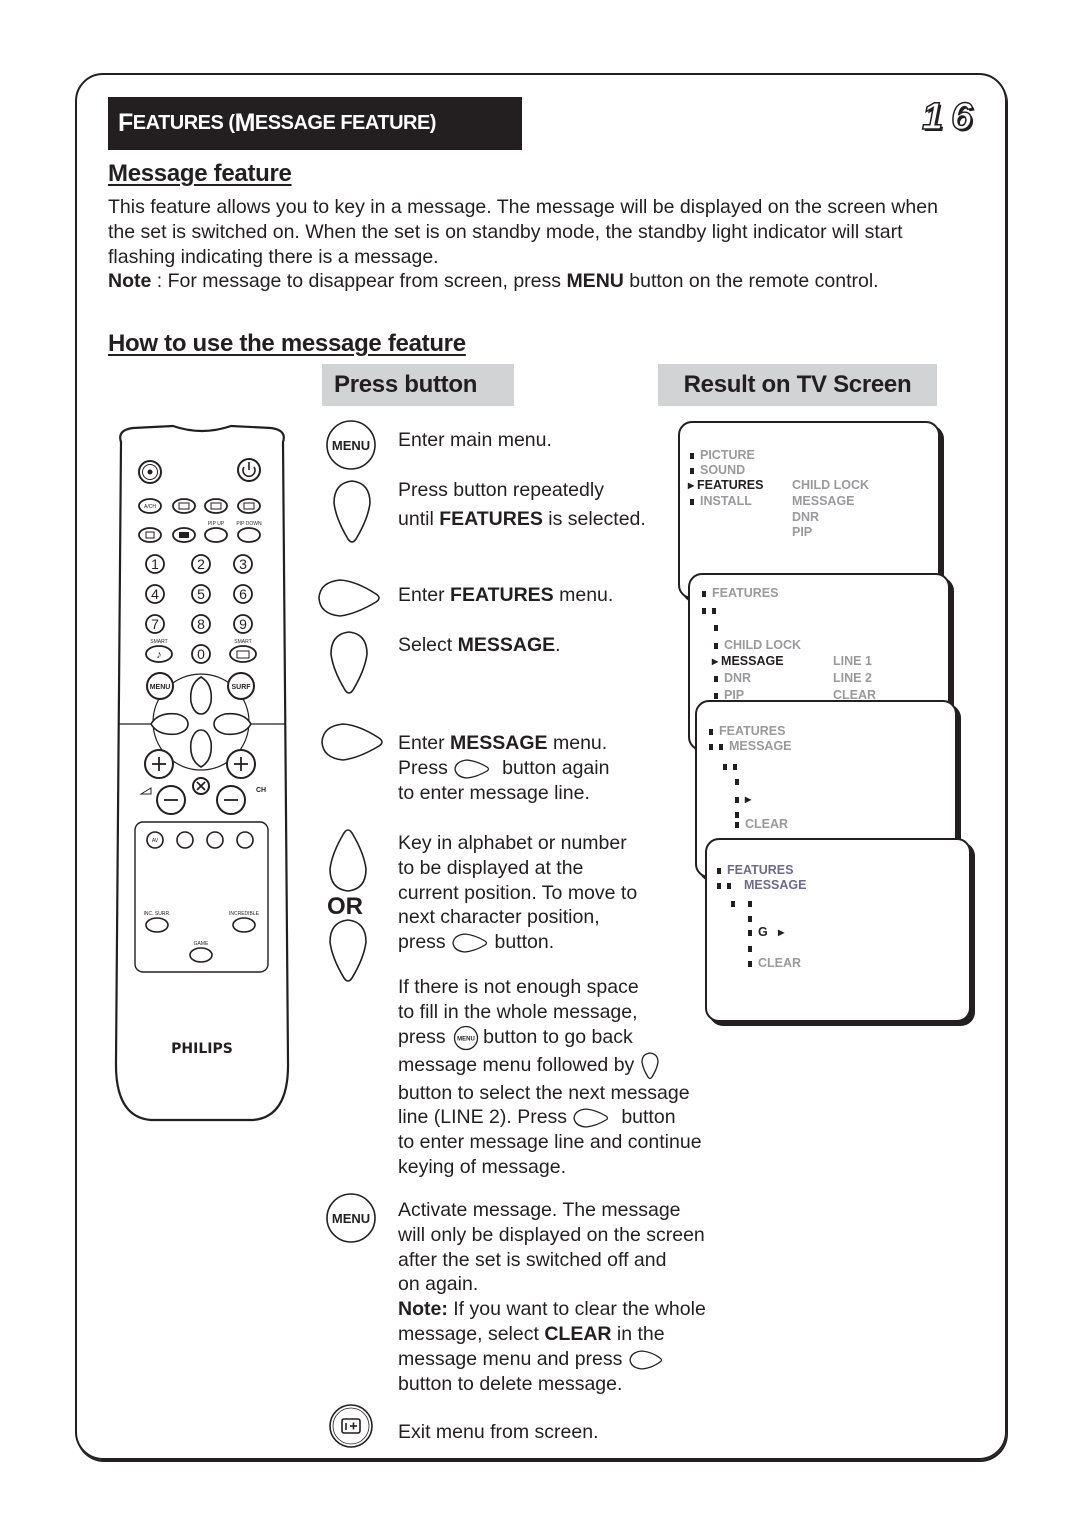  I want to click on section-title-bar: F EATURES (M ESSAGE FEATURE), so click(315, 123).